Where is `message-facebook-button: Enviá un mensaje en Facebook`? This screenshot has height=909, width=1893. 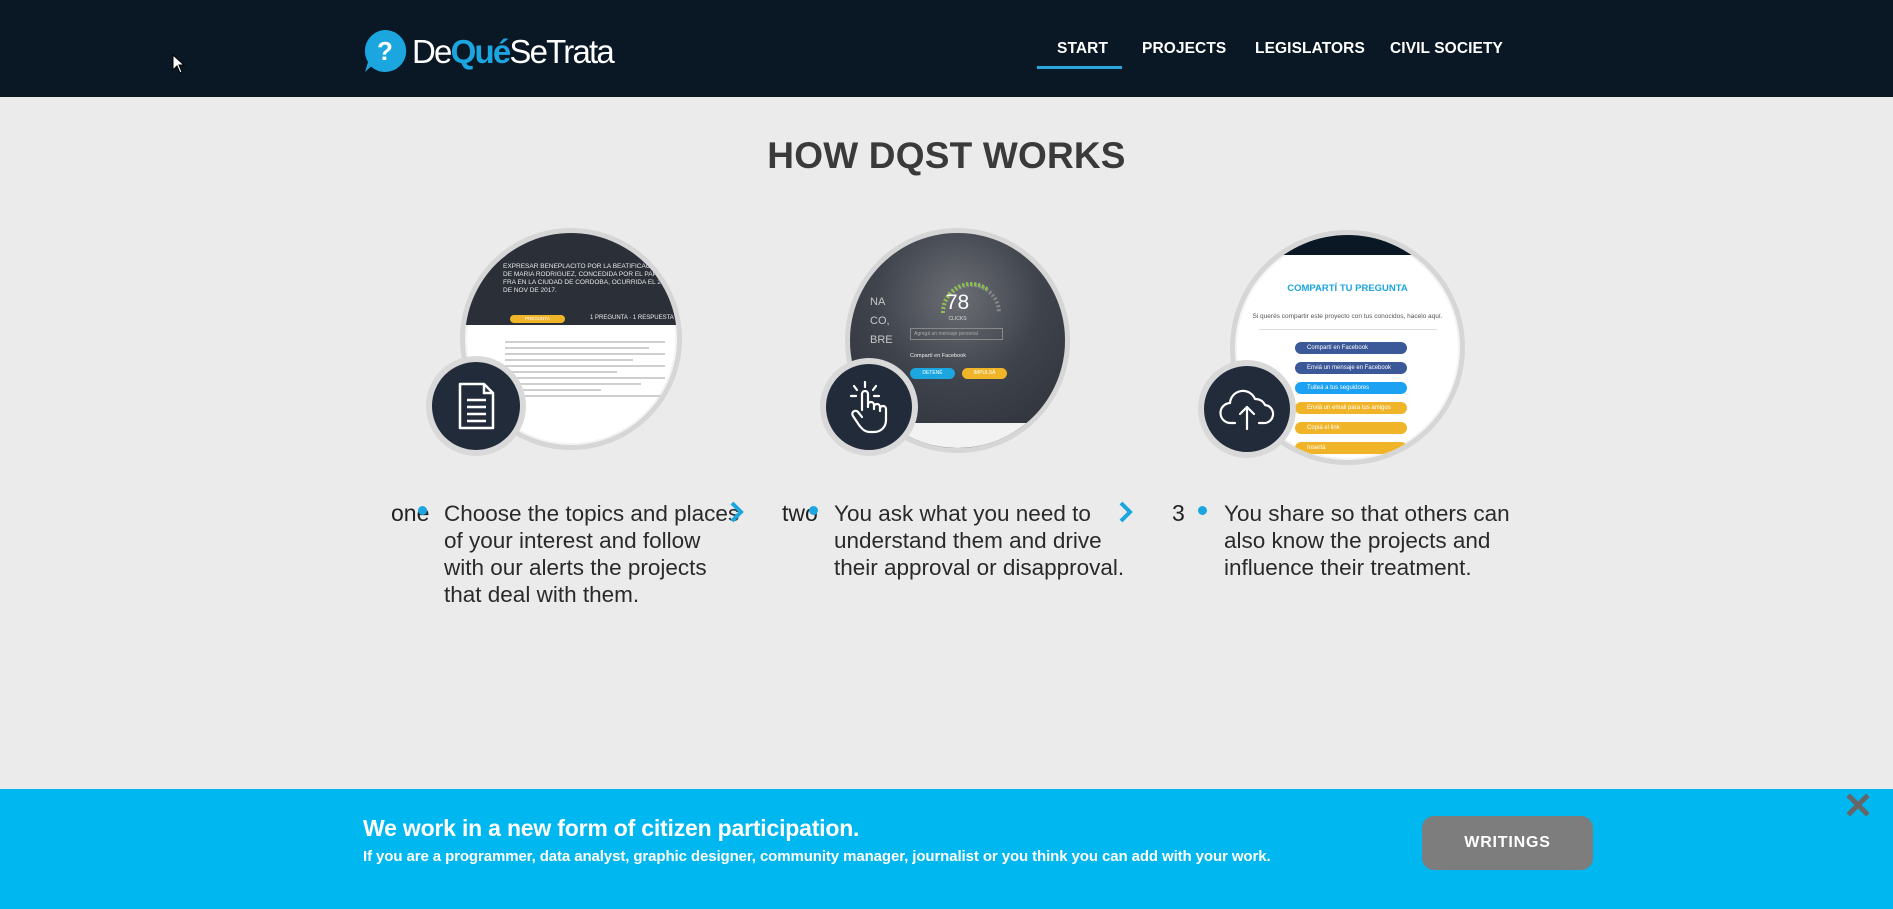 message-facebook-button: Enviá un mensaje en Facebook is located at coordinates (1351, 368).